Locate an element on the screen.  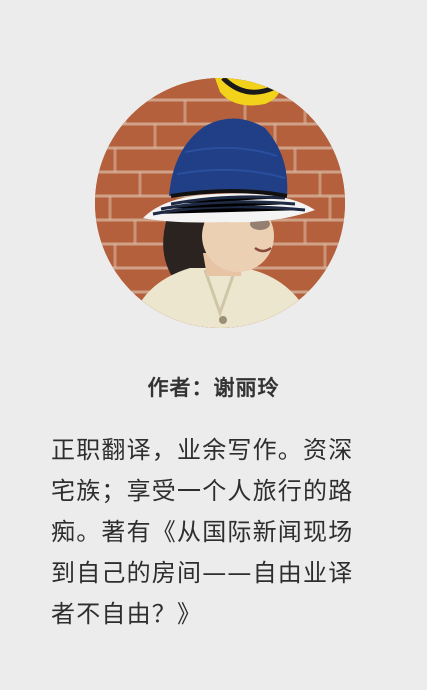
author-heading: 作者：谢丽玲 is located at coordinates (213, 388).